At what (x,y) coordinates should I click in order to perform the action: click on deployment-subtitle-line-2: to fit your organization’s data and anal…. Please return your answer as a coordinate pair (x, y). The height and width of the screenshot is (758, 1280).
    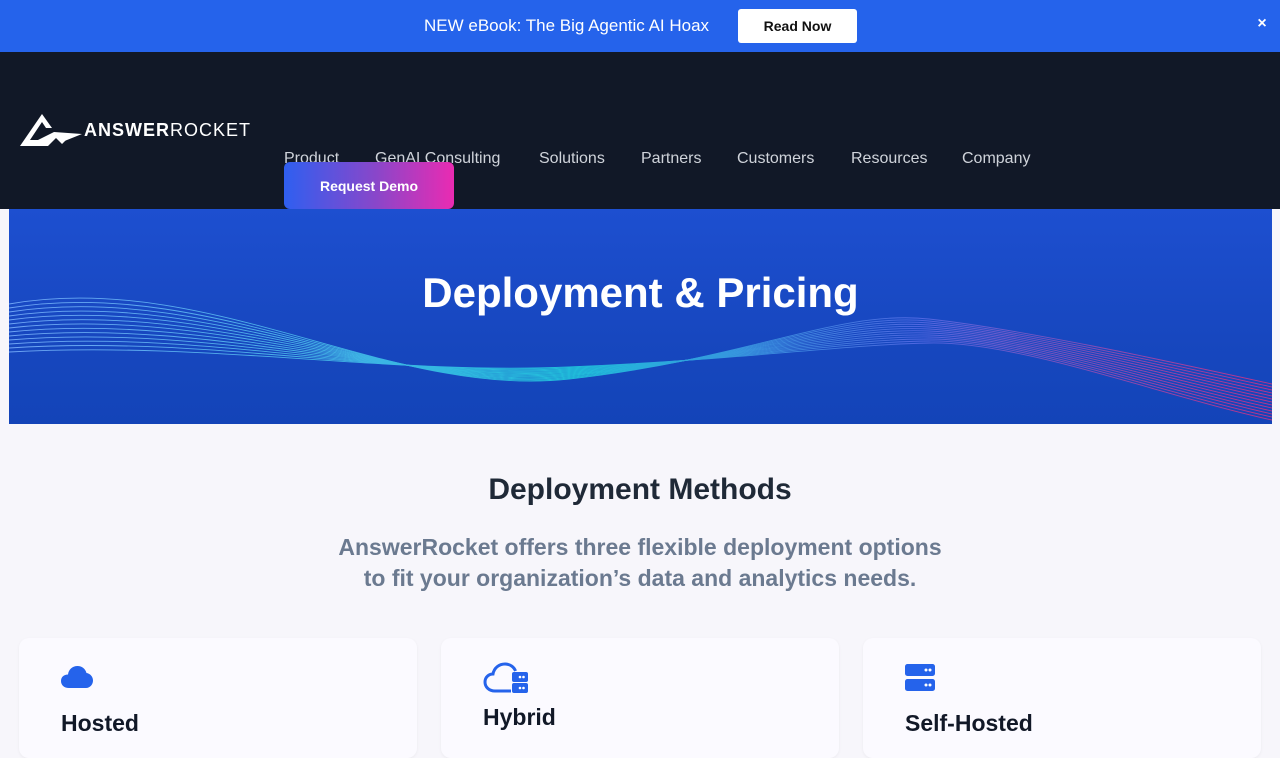
    Looking at the image, I should click on (640, 578).